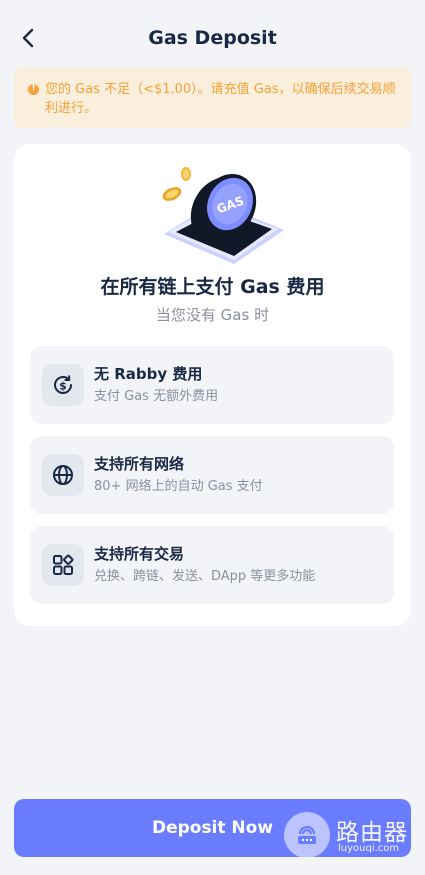 This screenshot has height=875, width=425. Describe the element at coordinates (139, 464) in the screenshot. I see `feature-title: 支持所有网络` at that location.